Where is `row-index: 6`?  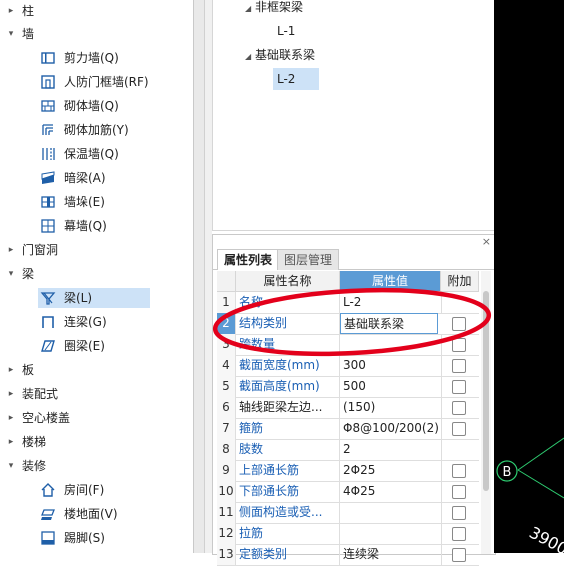
row-index: 6 is located at coordinates (226, 407).